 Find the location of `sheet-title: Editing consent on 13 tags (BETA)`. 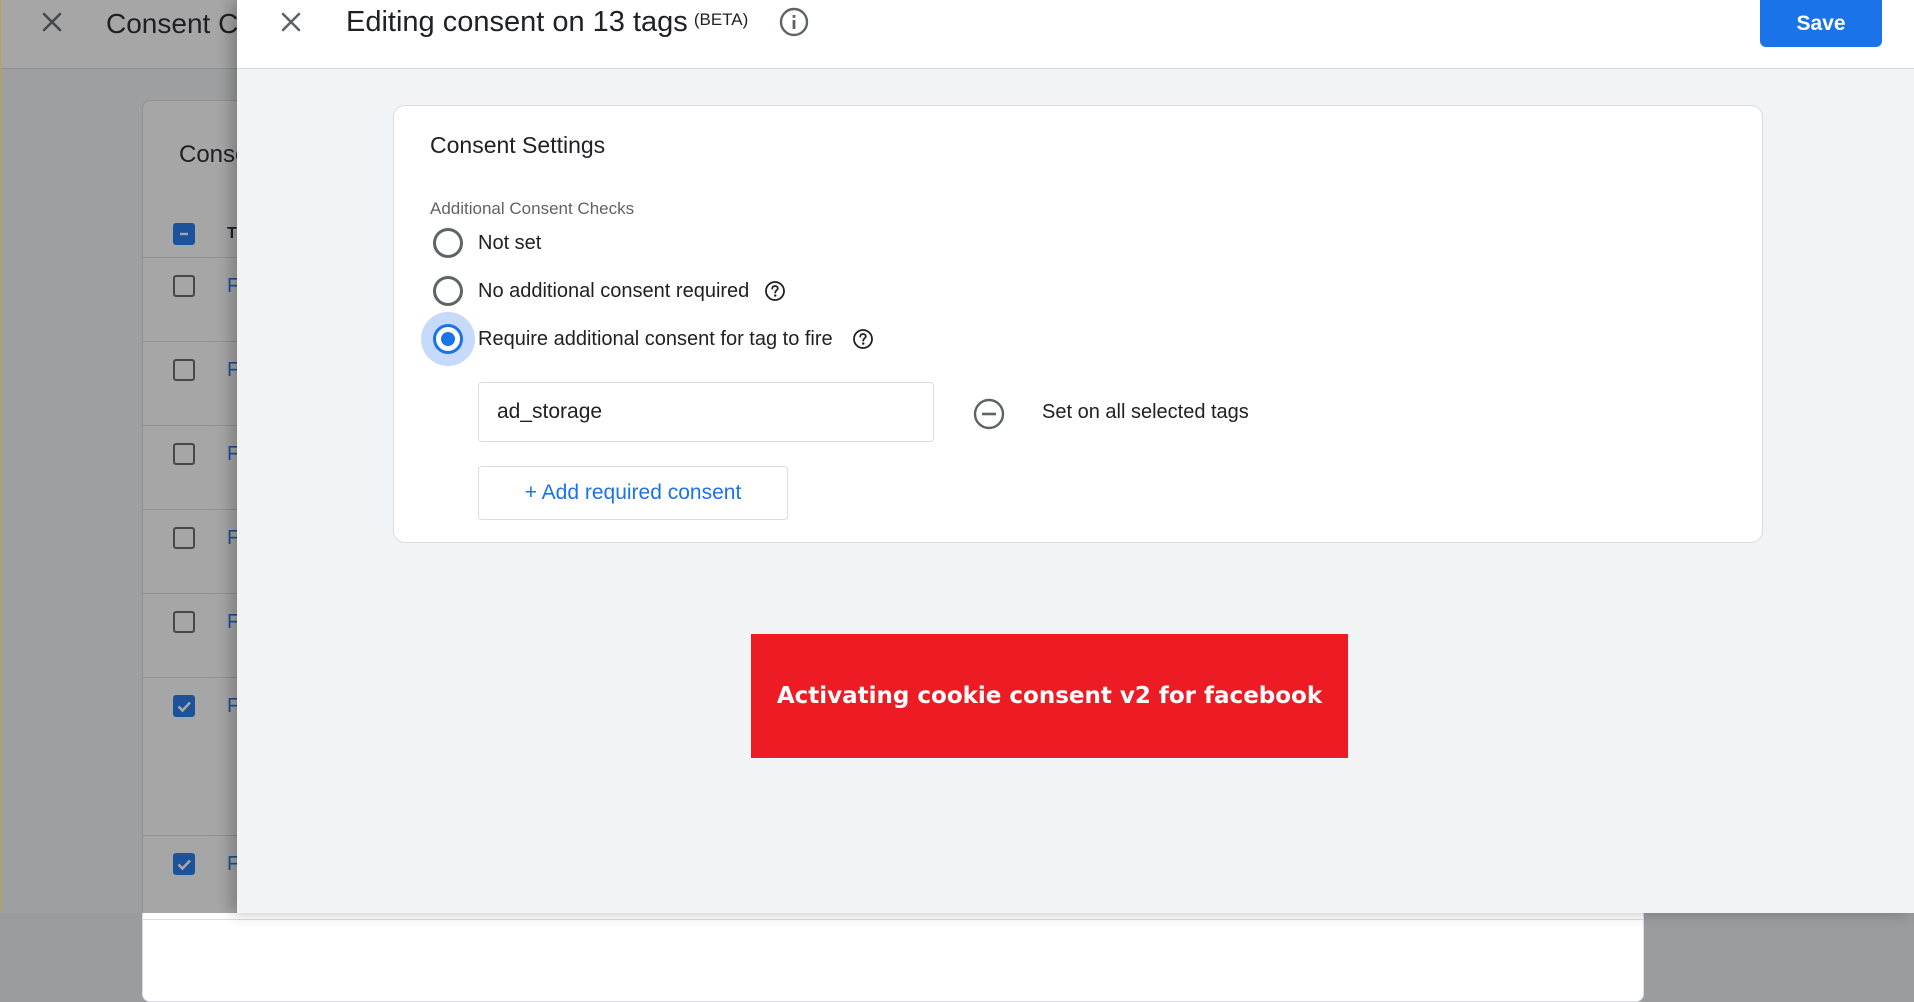

sheet-title: Editing consent on 13 tags (BETA) is located at coordinates (547, 22).